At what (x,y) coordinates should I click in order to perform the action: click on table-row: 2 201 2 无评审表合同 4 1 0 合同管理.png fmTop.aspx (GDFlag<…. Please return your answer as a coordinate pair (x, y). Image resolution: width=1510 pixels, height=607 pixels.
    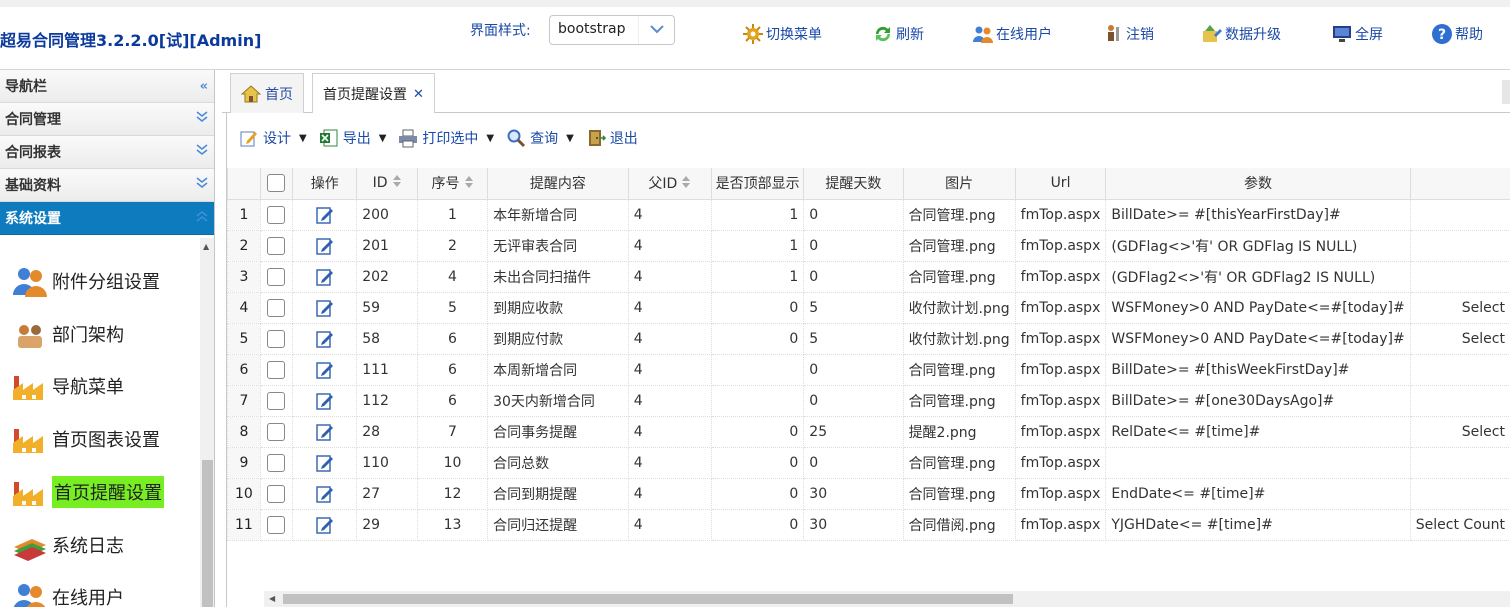
    Looking at the image, I should click on (868, 245).